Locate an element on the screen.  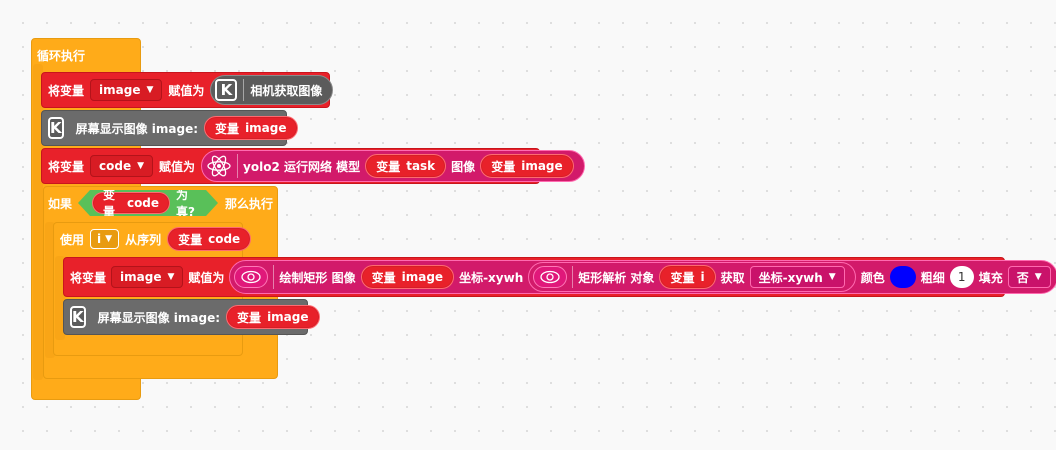
rect-parse-reporter: 矩形解析 对象 变量 i 获取 坐标-xywh ▼ is located at coordinates (692, 277).